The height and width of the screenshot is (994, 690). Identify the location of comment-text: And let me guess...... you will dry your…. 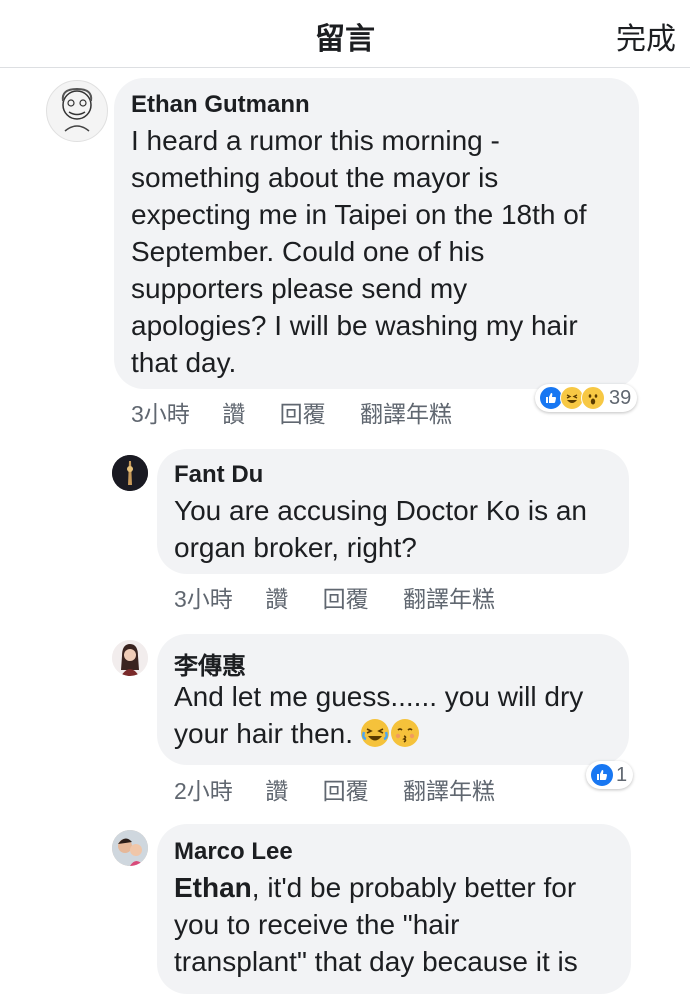
(399, 715).